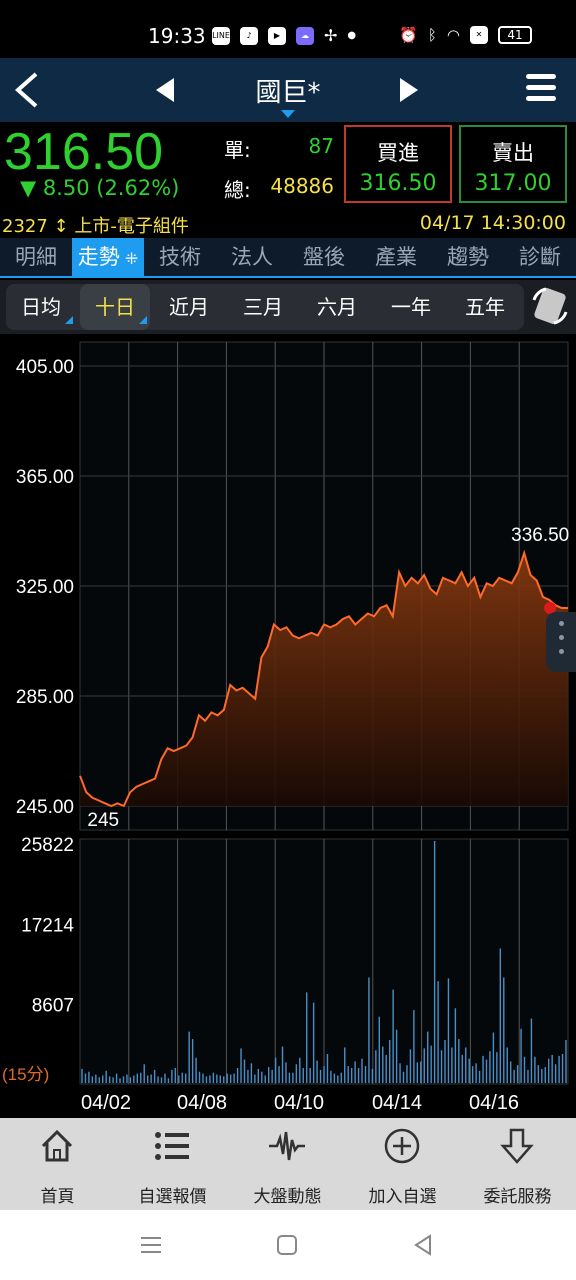 The width and height of the screenshot is (576, 1280). I want to click on nav-add-watchlist: 加入自選, so click(402, 1164).